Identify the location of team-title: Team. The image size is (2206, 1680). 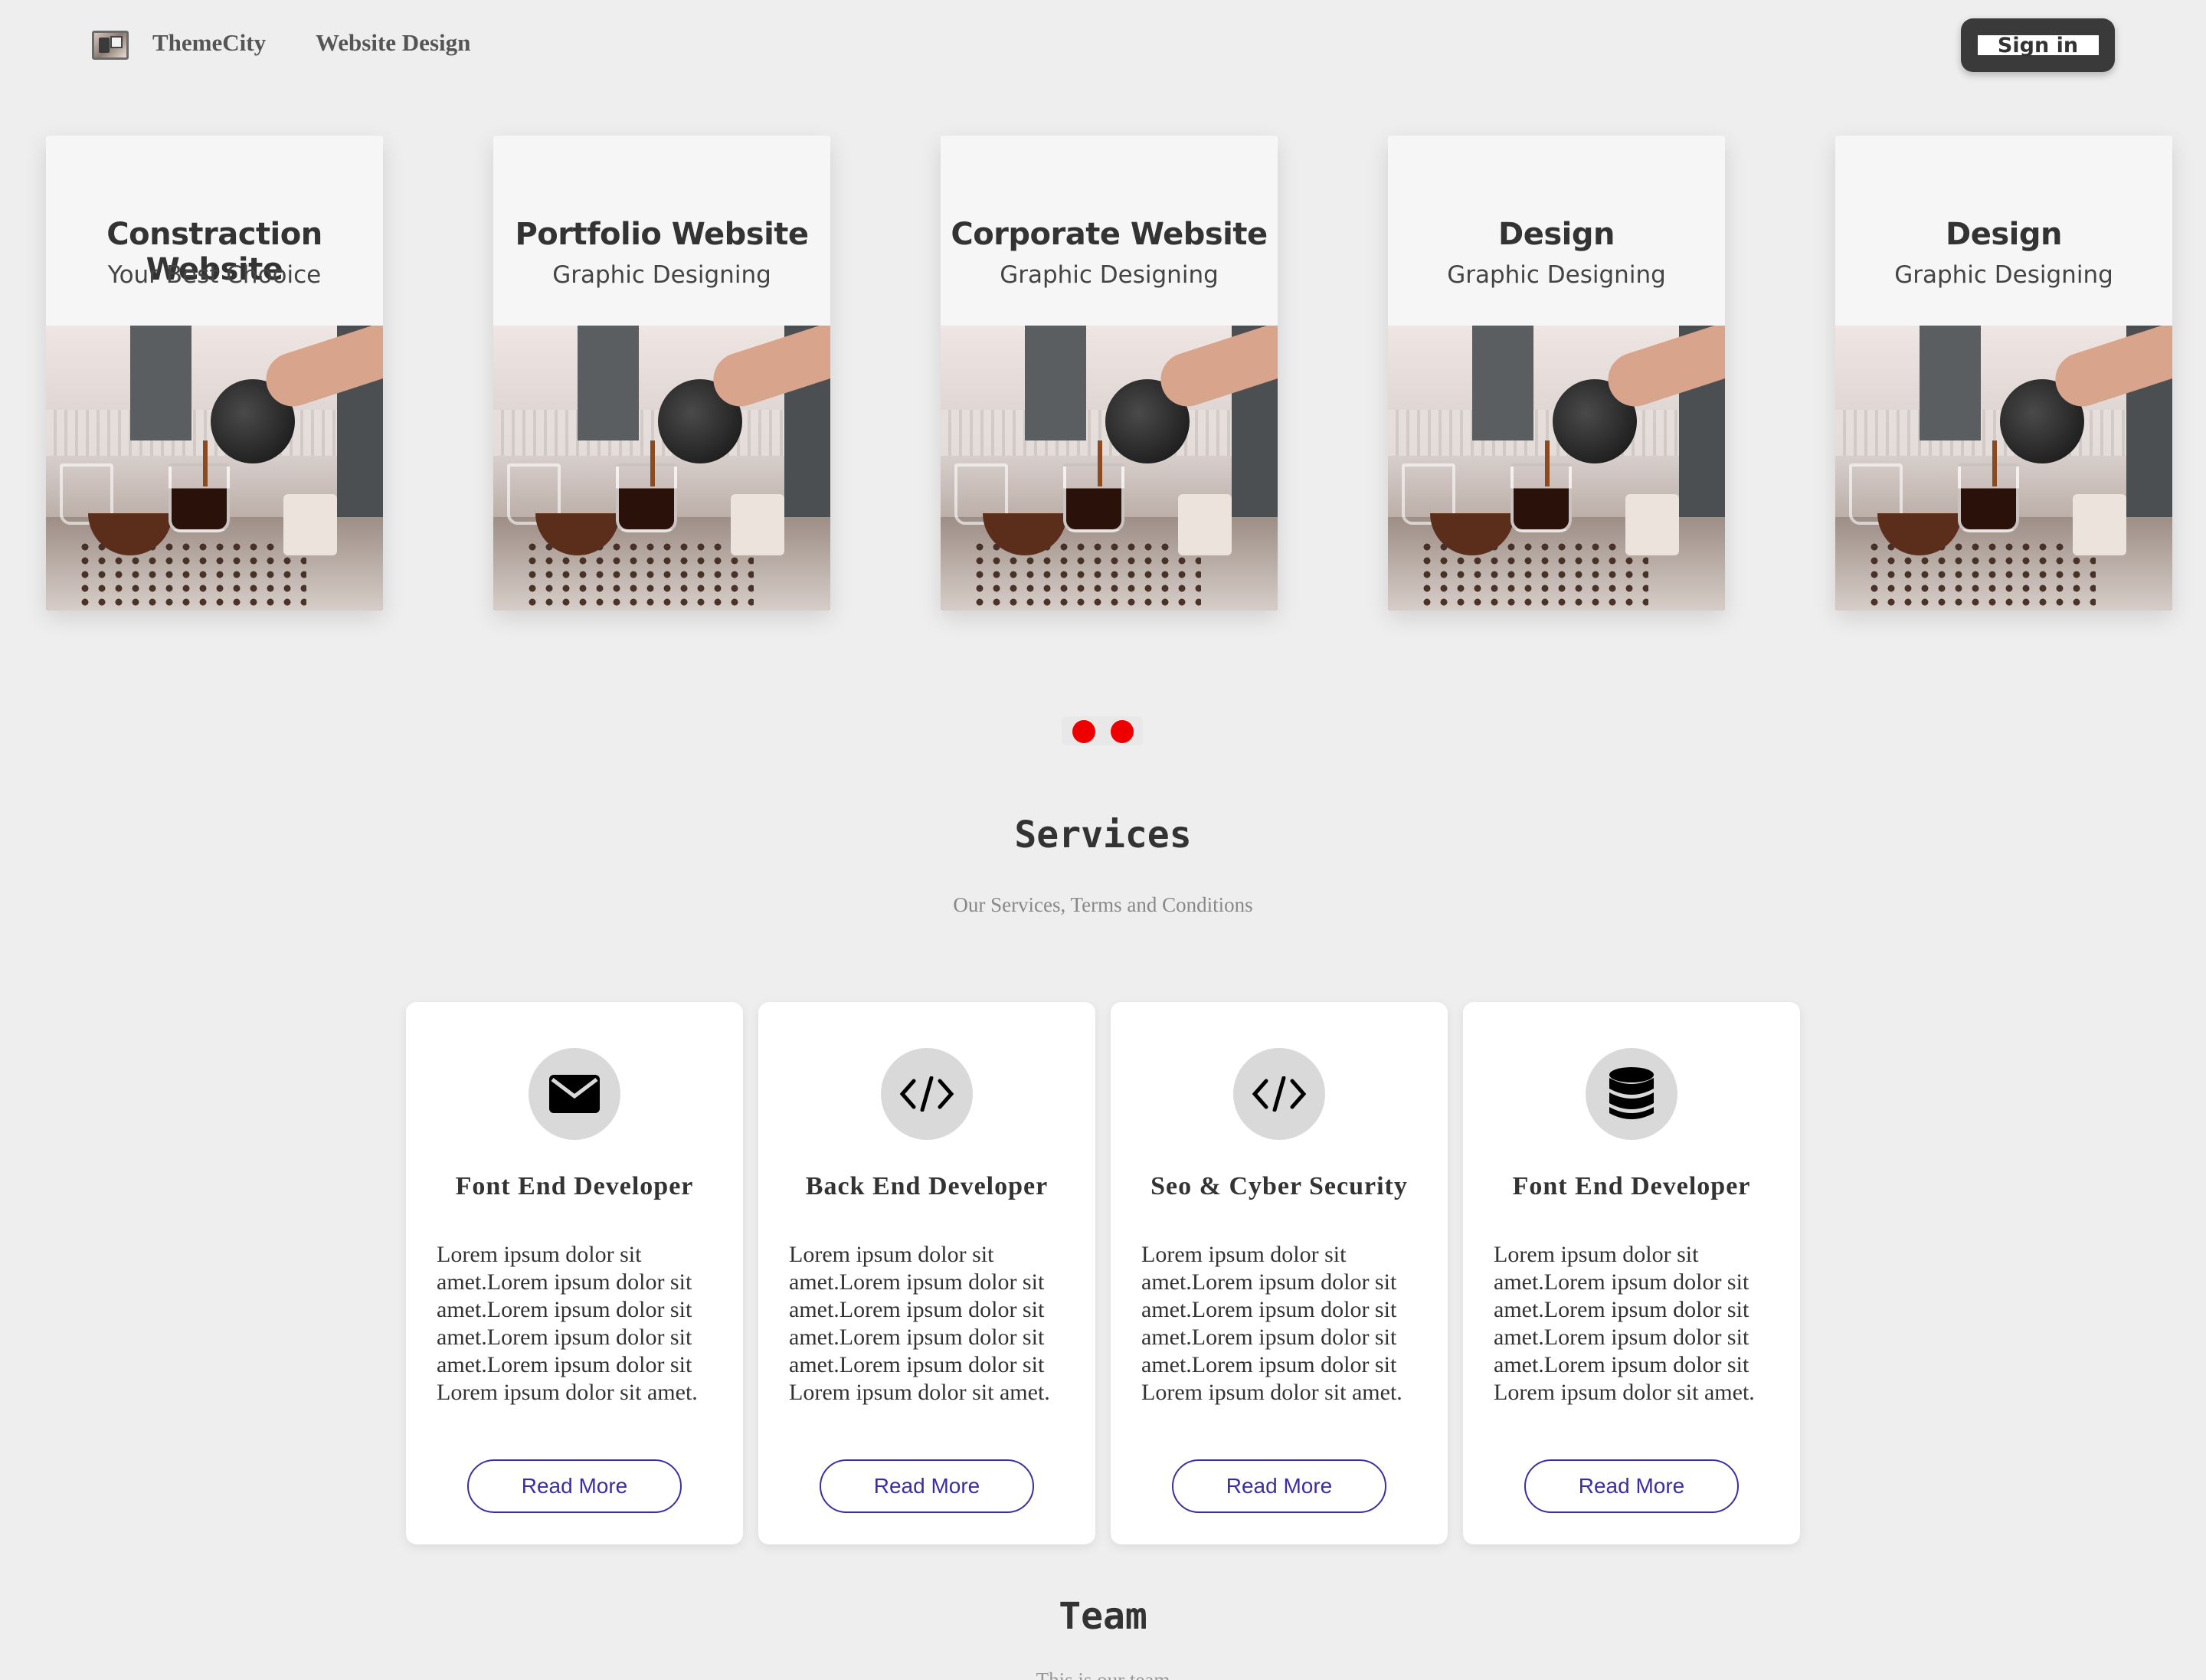
(1103, 1617).